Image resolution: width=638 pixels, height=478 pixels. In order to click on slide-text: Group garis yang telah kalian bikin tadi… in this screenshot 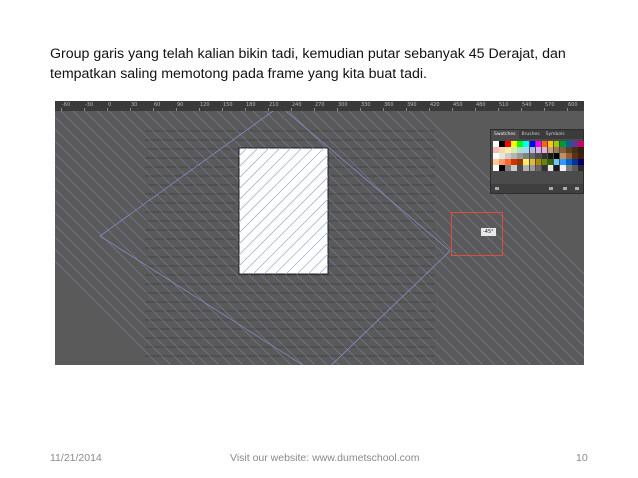, I will do `click(330, 64)`.